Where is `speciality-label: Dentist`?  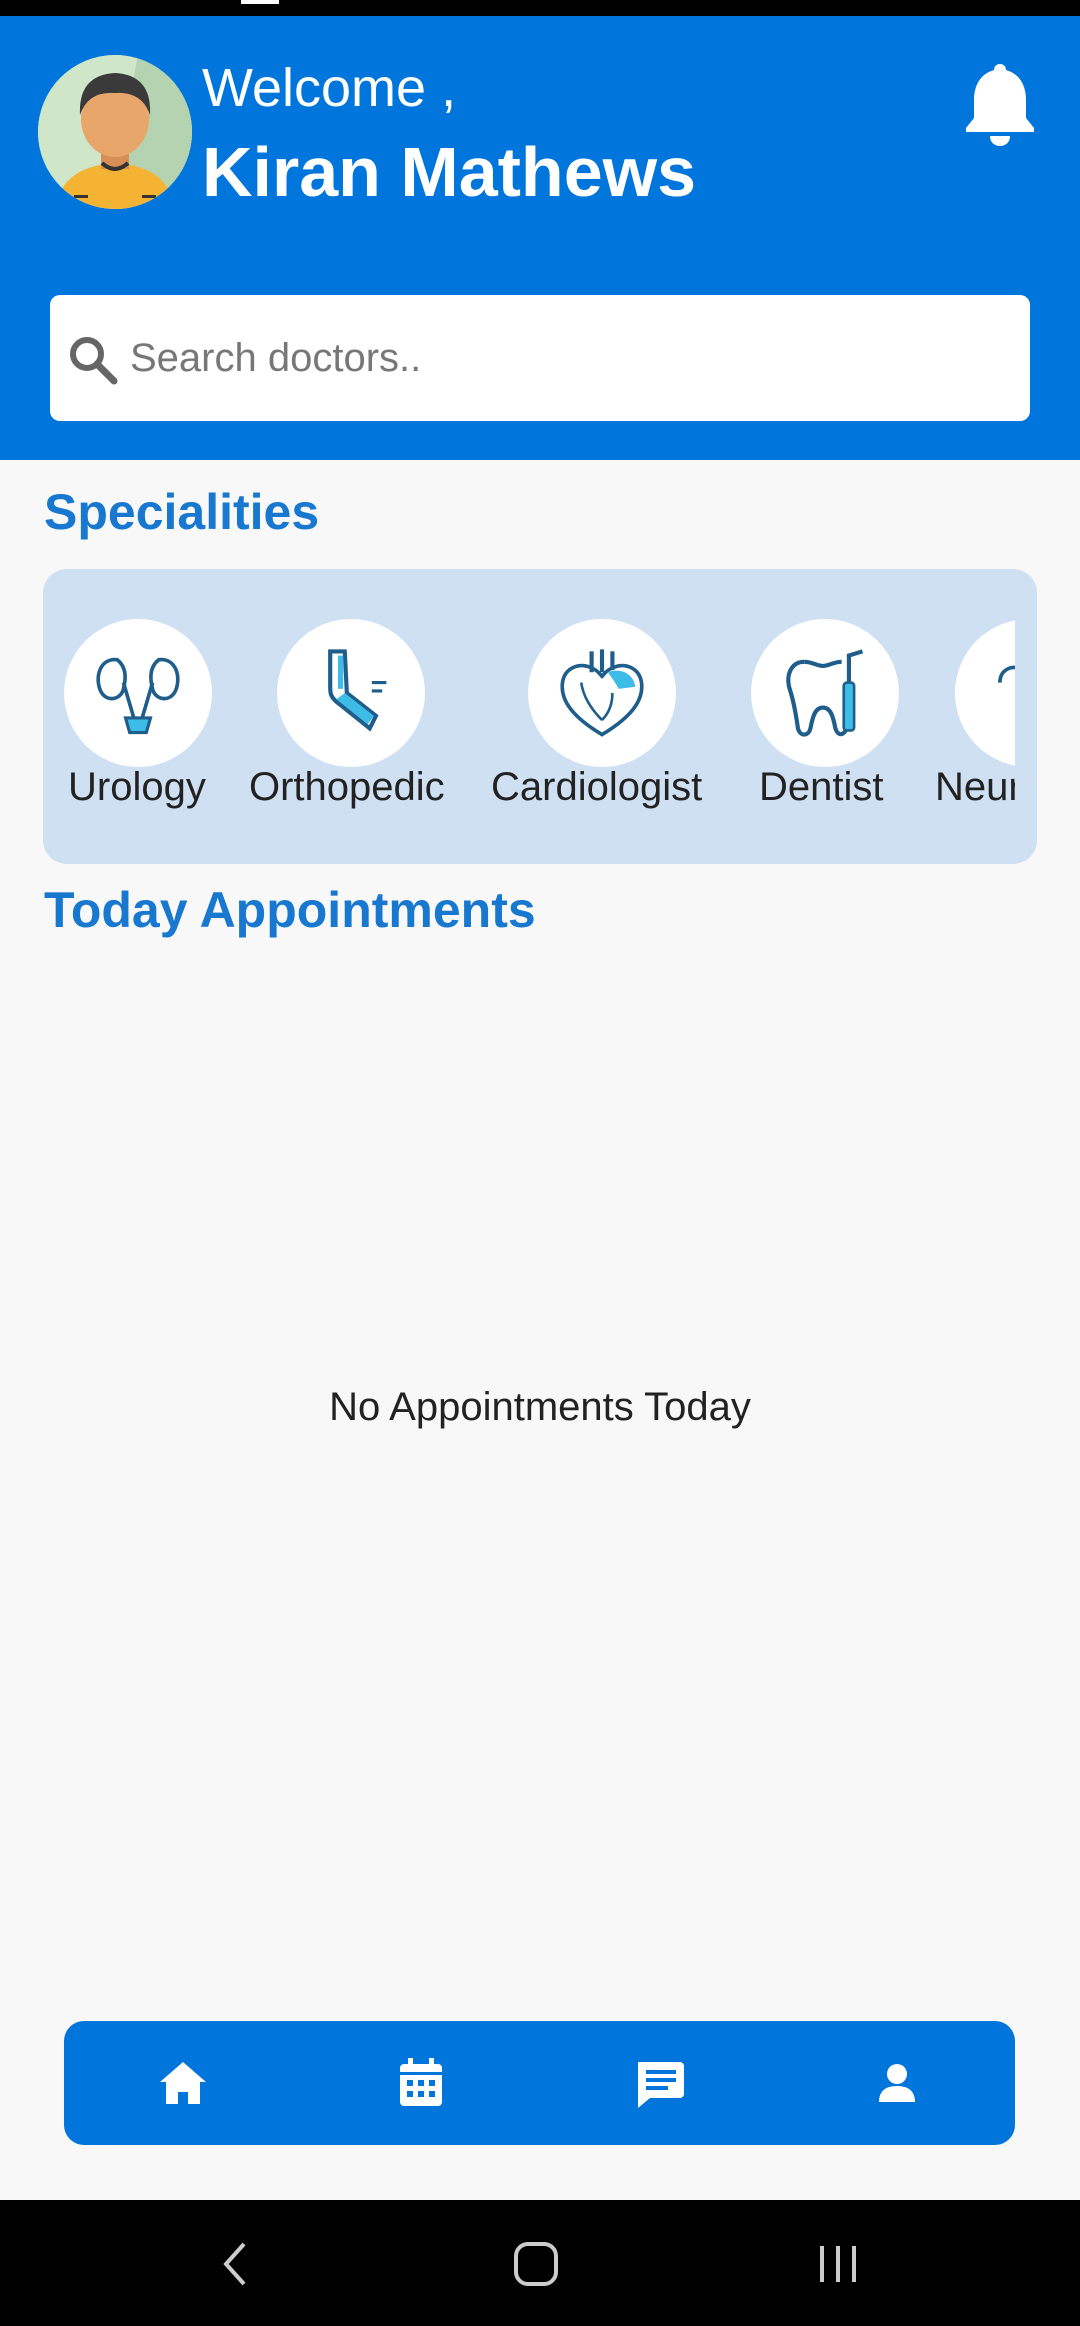 speciality-label: Dentist is located at coordinates (821, 787).